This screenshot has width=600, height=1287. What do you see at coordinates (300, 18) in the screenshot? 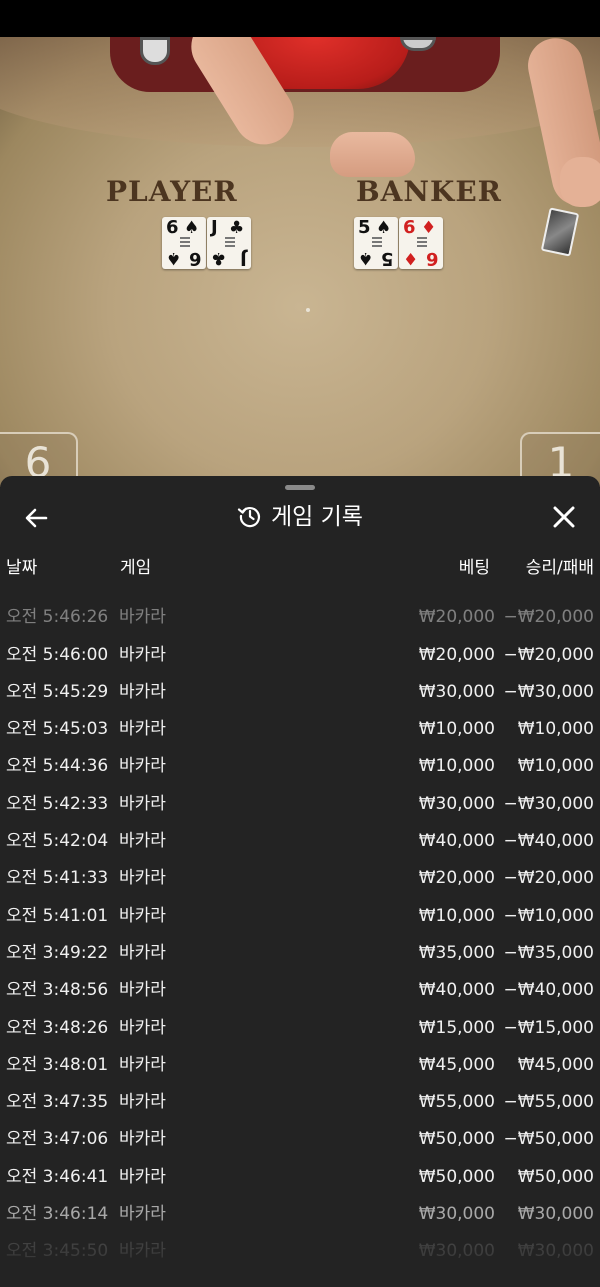
I see `status-bar` at bounding box center [300, 18].